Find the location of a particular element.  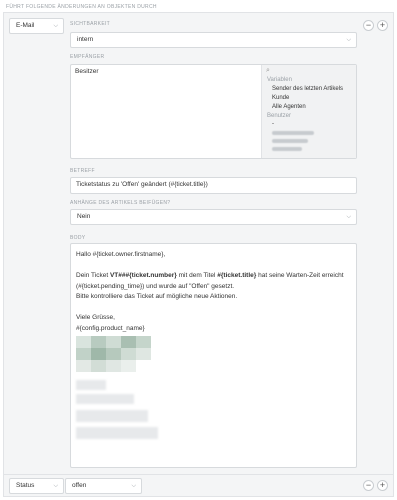

action-type-select: Status ⌵ is located at coordinates (36, 486).